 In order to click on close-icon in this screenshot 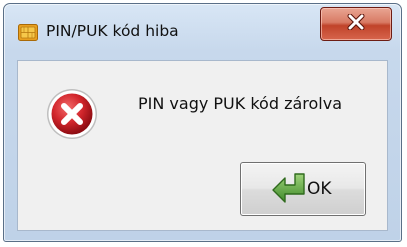, I will do `click(356, 23)`.